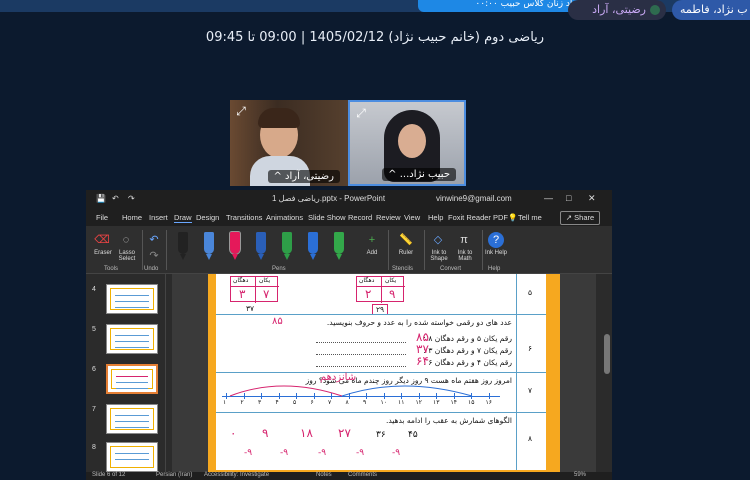 This screenshot has width=750, height=480. I want to click on tab-view: View, so click(412, 217).